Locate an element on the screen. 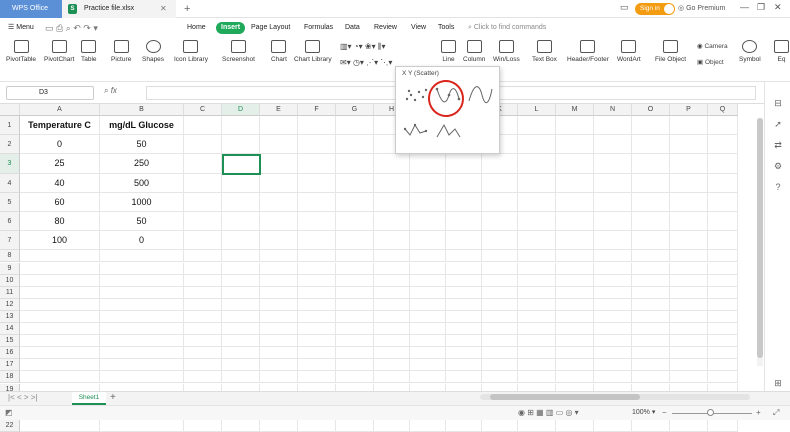 The width and height of the screenshot is (790, 432). row-header: 12 is located at coordinates (10, 304).